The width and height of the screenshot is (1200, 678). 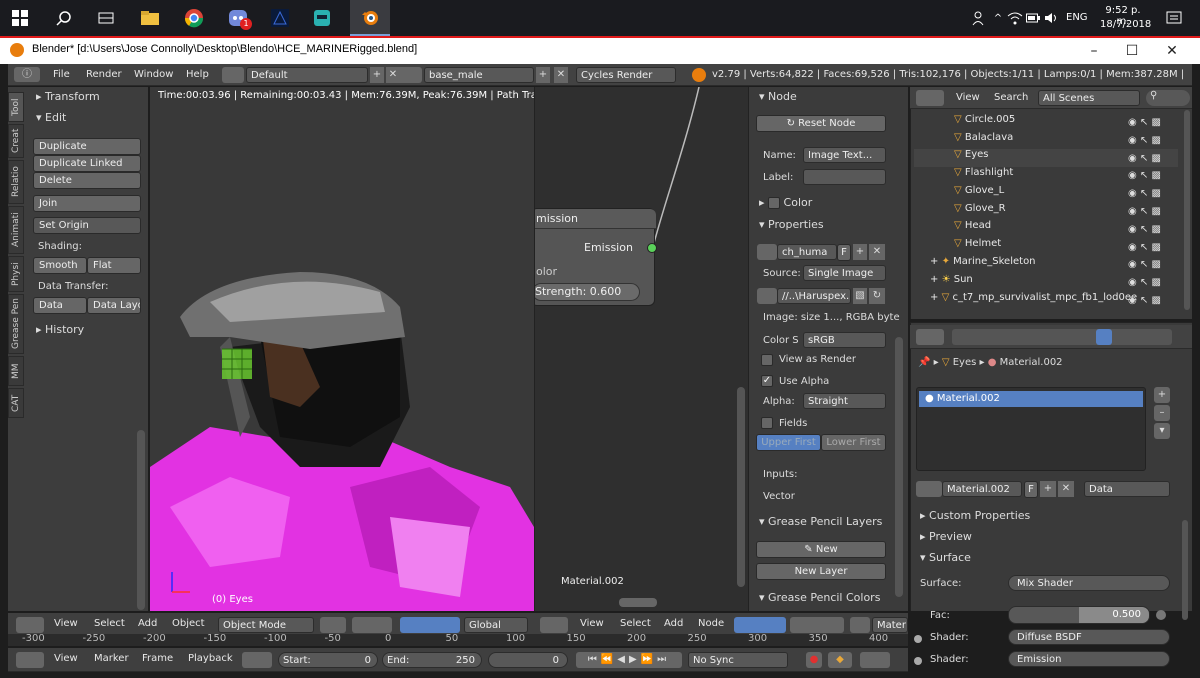 What do you see at coordinates (1185, 570) in the screenshot?
I see `properties-scrollbar` at bounding box center [1185, 570].